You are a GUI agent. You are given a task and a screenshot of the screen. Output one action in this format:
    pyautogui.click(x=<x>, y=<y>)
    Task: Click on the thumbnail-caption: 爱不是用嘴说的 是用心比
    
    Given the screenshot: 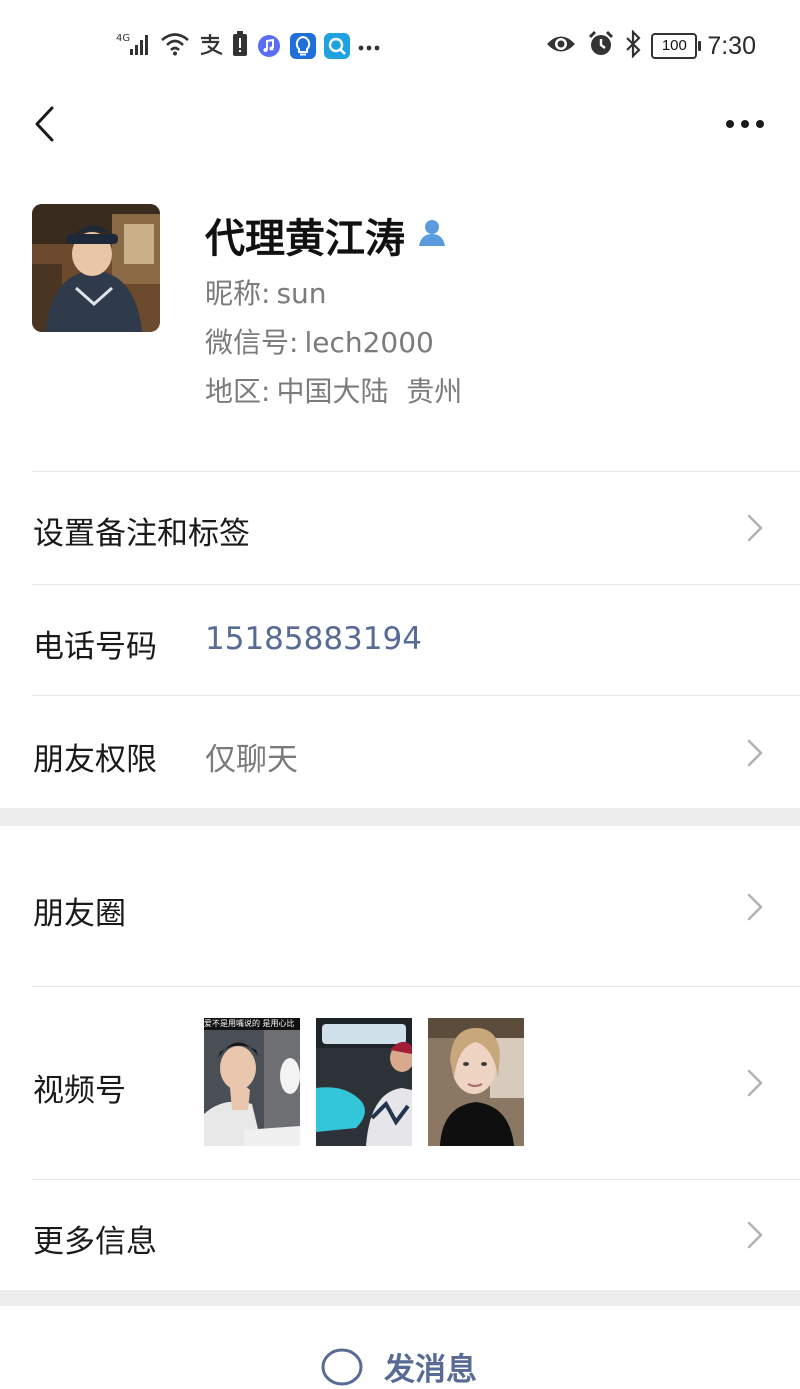 What is the action you would take?
    pyautogui.click(x=249, y=1023)
    